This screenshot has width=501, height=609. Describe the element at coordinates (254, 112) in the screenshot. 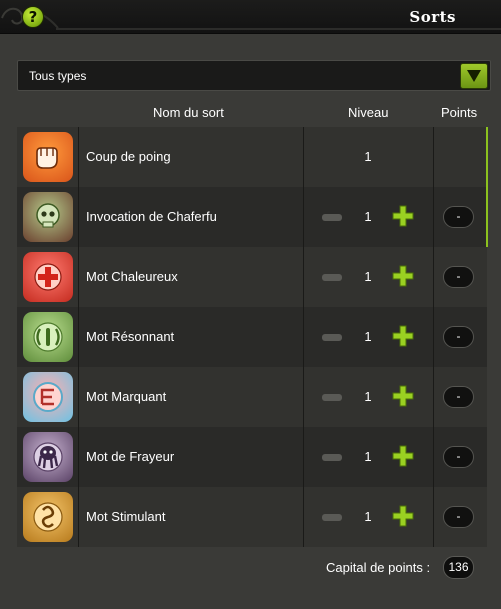

I see `table-header: Nom du sort Niveau Points` at that location.